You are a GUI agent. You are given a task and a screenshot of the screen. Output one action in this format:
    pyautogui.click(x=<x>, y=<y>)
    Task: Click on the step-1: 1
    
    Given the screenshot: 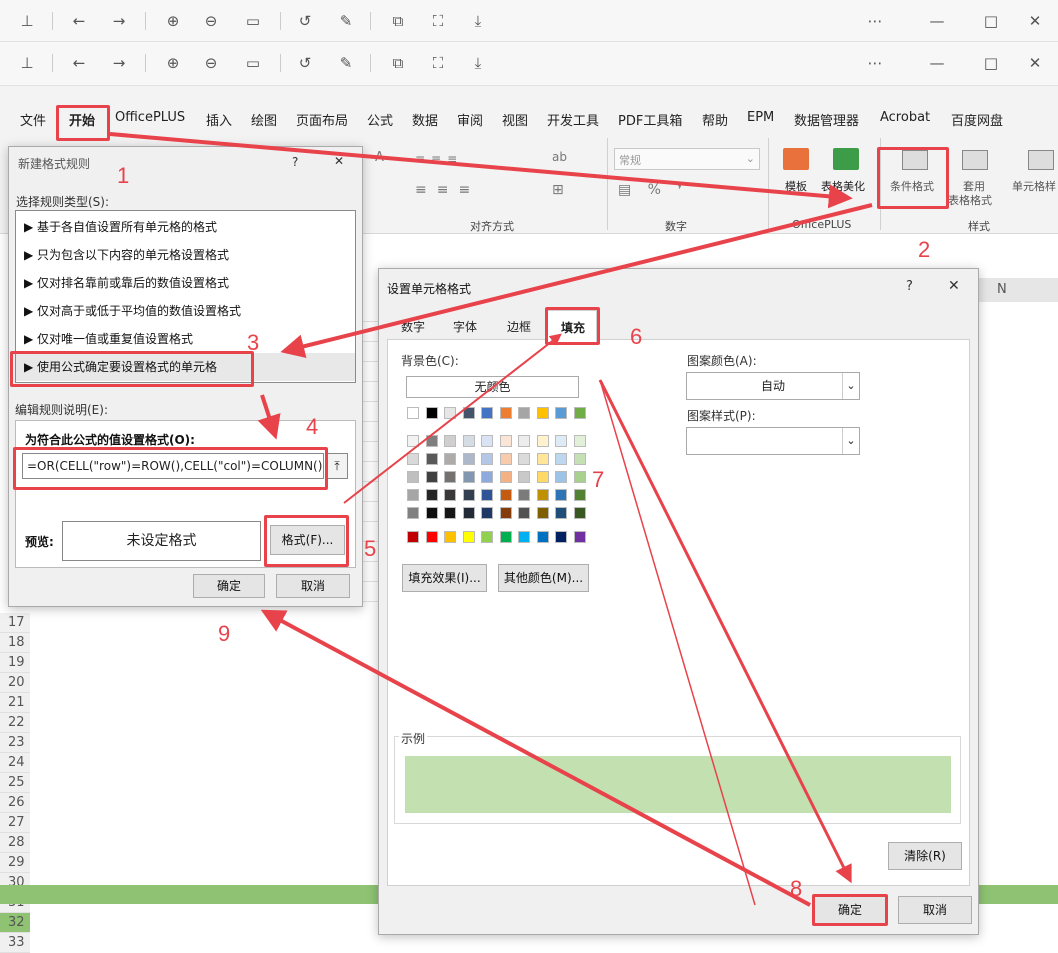 What is the action you would take?
    pyautogui.click(x=123, y=175)
    